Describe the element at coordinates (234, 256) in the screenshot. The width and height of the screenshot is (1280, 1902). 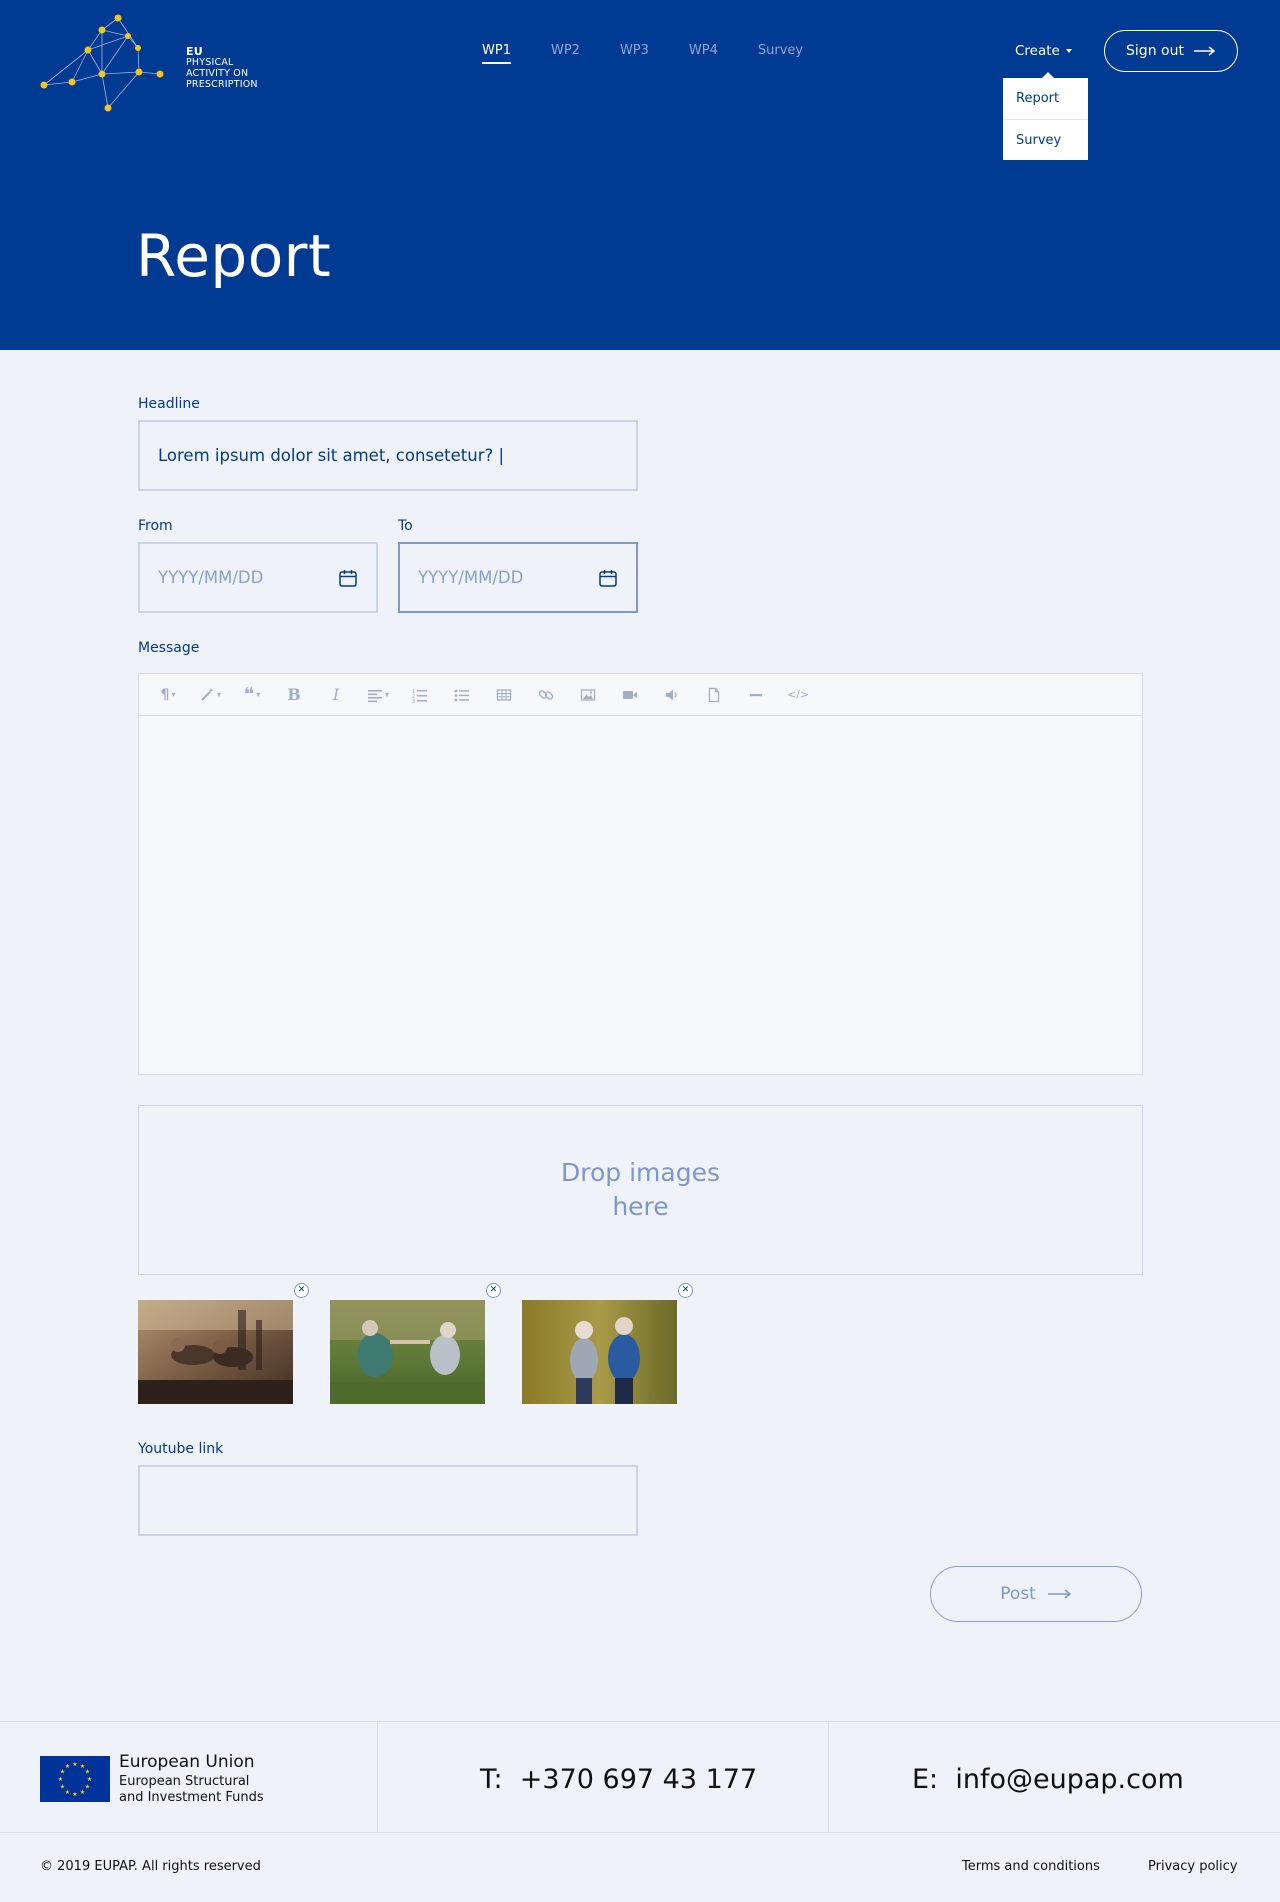
I see `page-title: Report` at that location.